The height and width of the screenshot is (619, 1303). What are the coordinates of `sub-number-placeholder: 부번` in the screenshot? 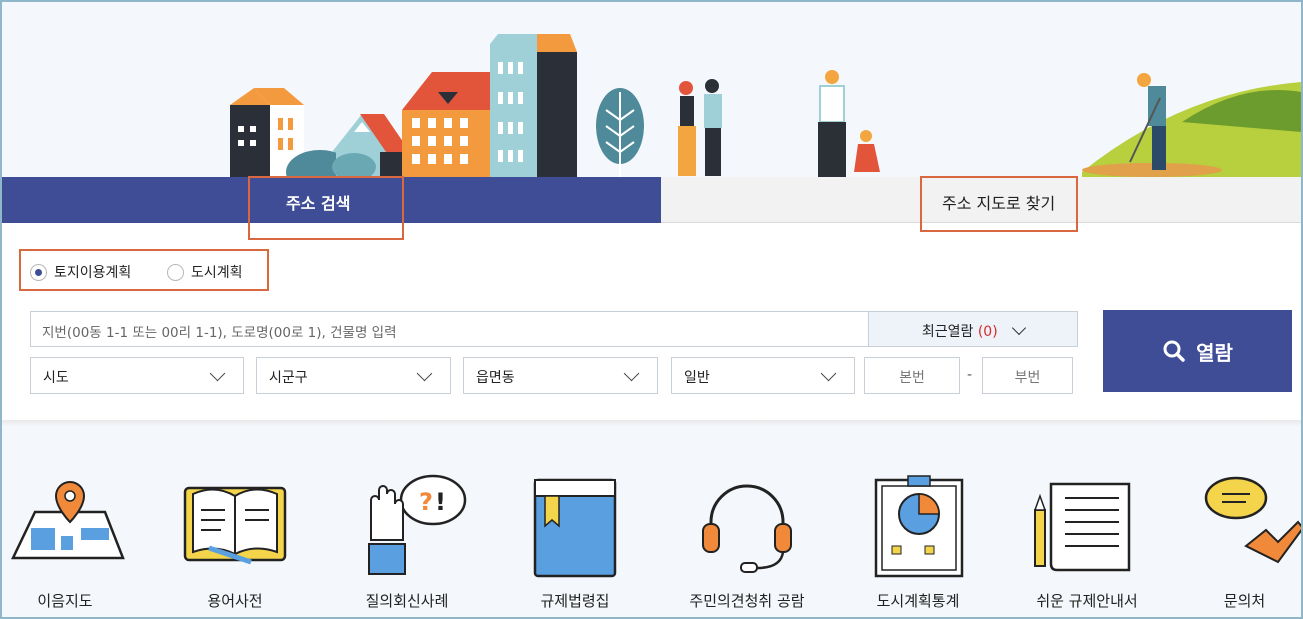 It's located at (1027, 378).